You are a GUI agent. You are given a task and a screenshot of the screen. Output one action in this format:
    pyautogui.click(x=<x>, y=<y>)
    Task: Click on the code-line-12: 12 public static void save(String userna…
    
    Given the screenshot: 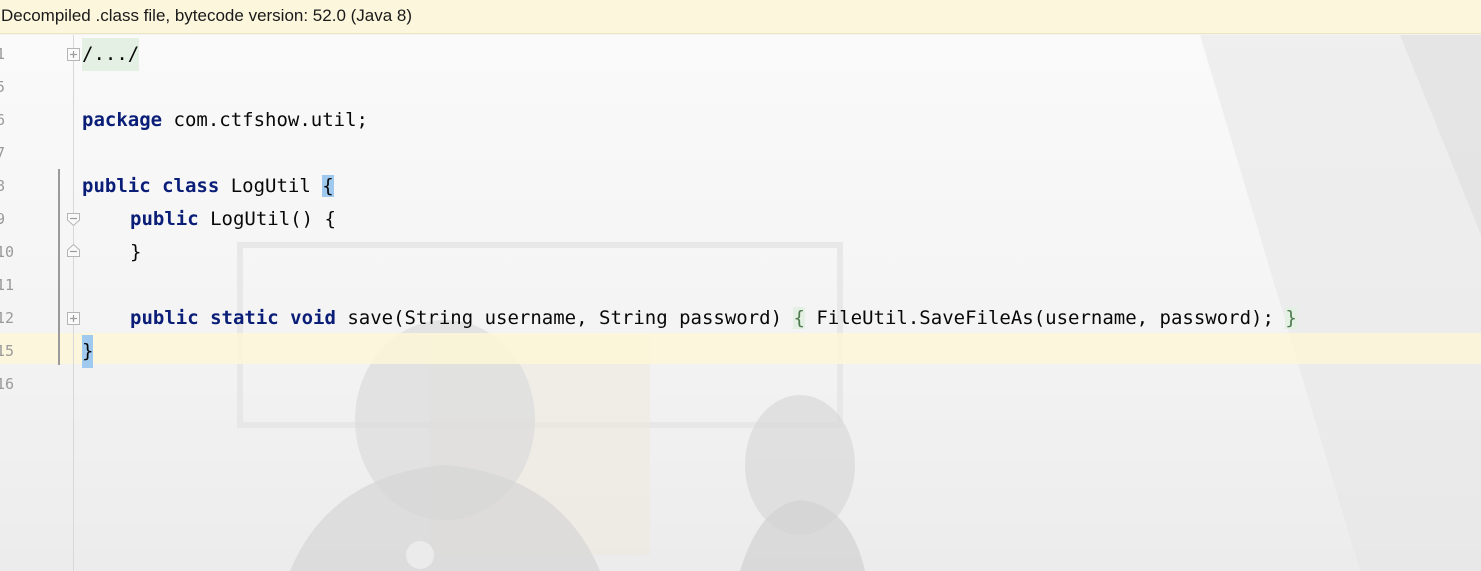 What is the action you would take?
    pyautogui.click(x=740, y=318)
    